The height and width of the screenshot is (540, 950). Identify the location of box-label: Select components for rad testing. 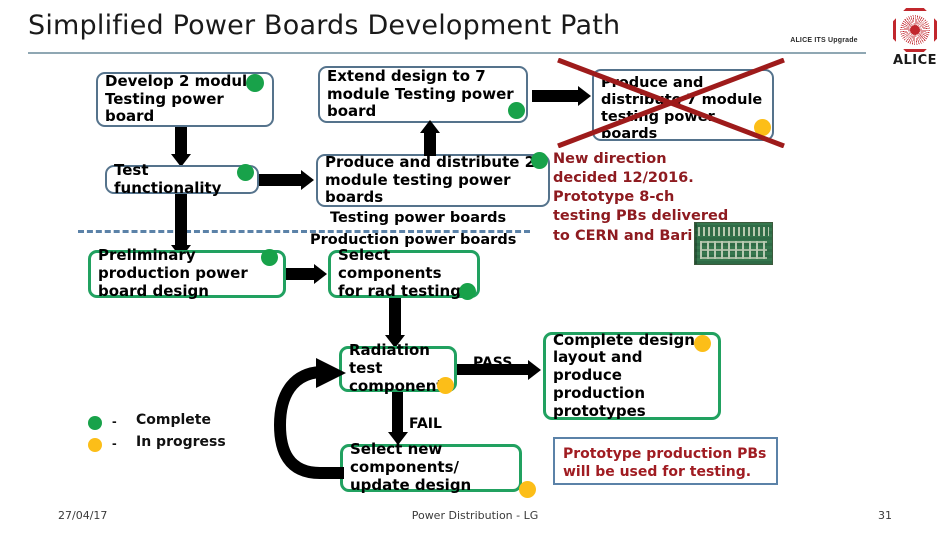
(399, 273).